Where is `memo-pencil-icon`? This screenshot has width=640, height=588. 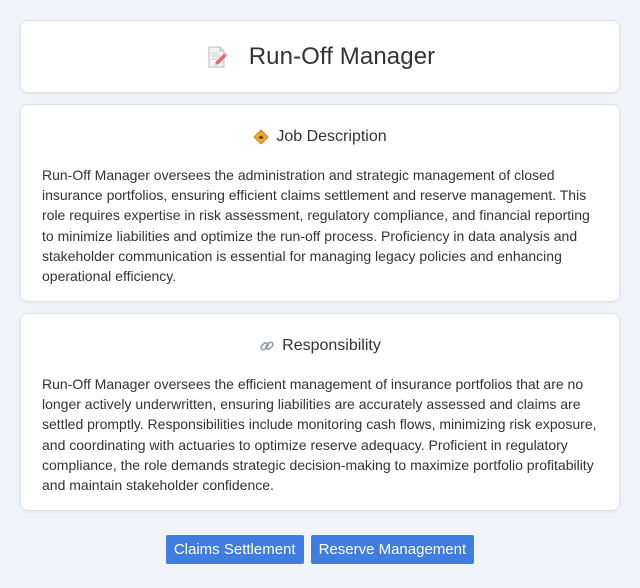
memo-pencil-icon is located at coordinates (217, 57).